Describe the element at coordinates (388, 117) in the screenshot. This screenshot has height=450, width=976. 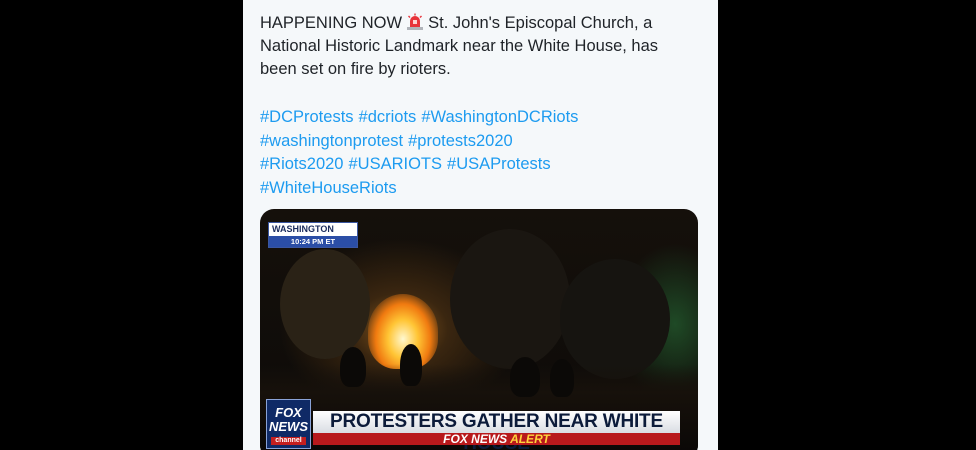
I see `hashtag-link: #dcriots` at that location.